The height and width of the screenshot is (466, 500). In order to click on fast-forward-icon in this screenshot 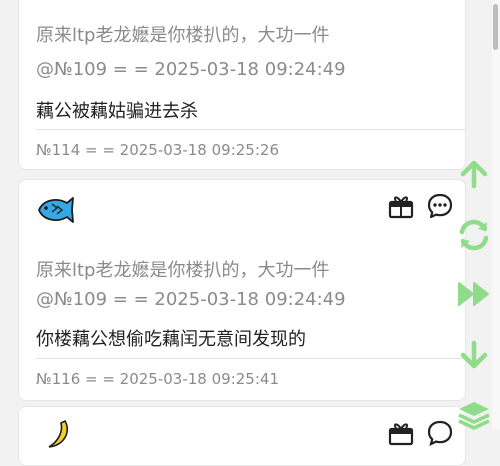, I will do `click(474, 294)`.